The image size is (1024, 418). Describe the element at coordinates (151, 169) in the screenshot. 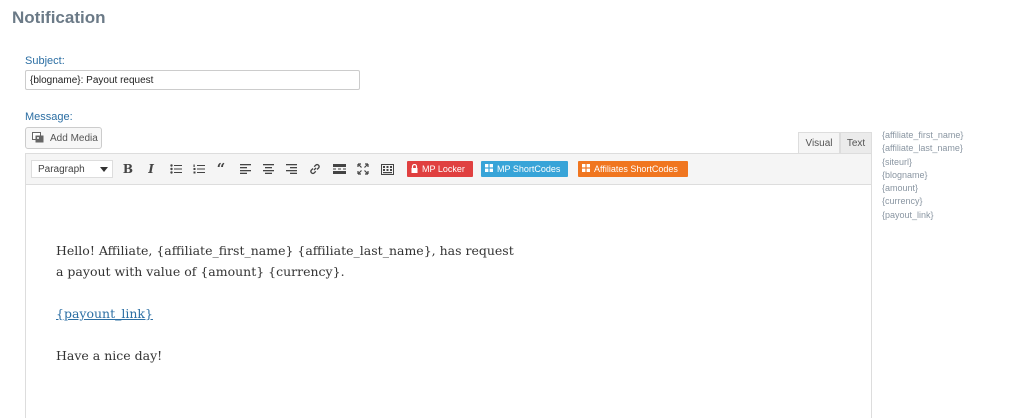

I see `italic-icon: I` at that location.